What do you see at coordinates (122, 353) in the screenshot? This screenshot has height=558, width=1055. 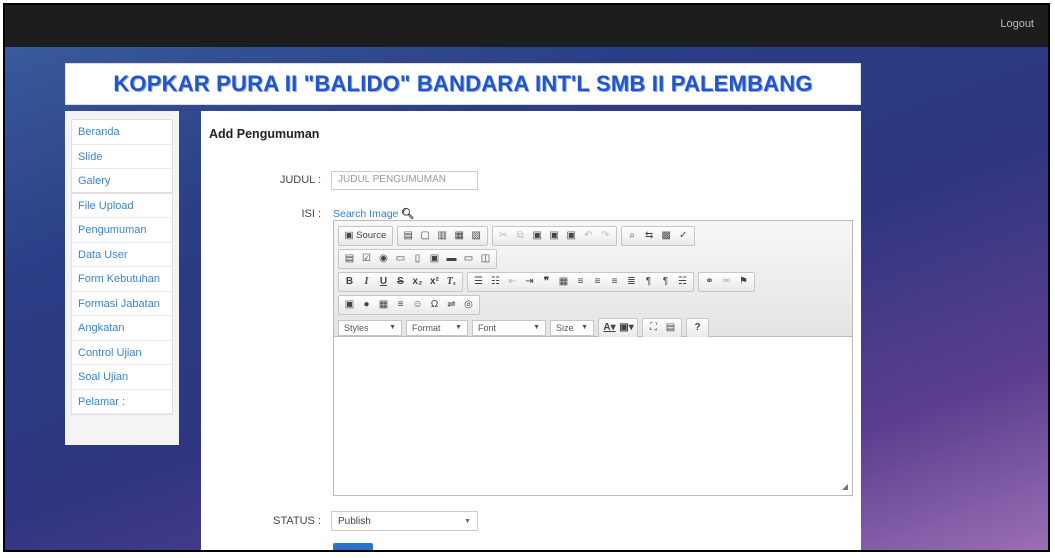 I see `sidebar-item-control-ujian: Control Ujian` at bounding box center [122, 353].